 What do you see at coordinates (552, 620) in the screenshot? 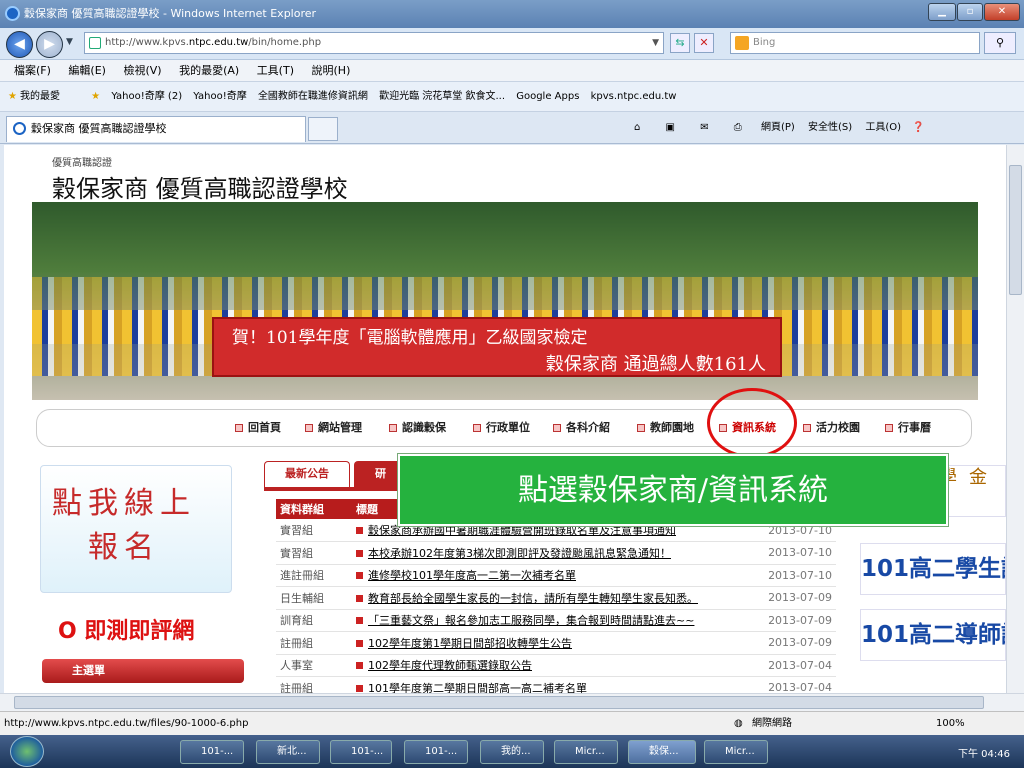
I see `news-title-link: 「三重藝文祭」報名參加志工服務同學，集合報到時間請點進去~~` at bounding box center [552, 620].